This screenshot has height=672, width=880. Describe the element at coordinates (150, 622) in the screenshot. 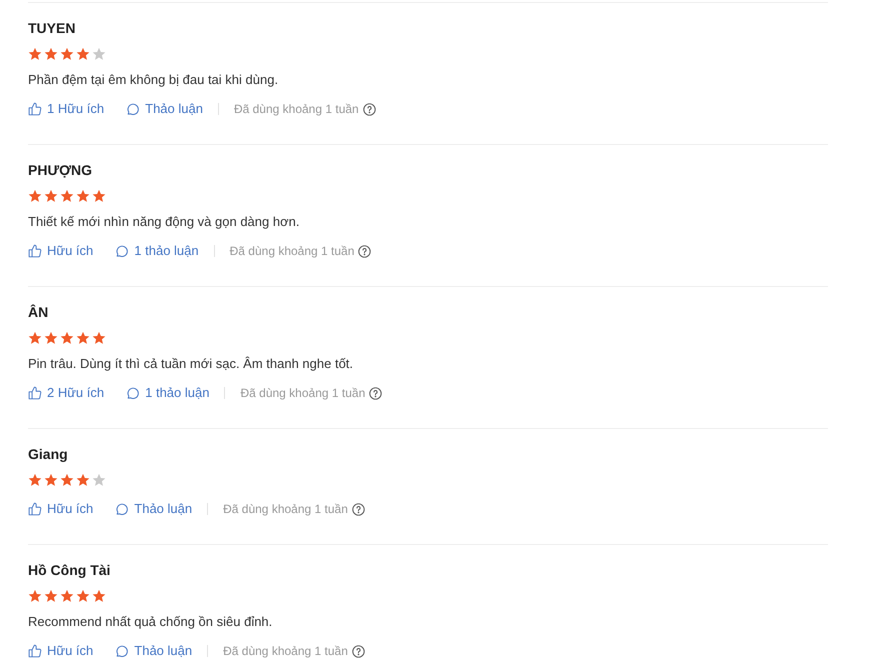

I see `review-text: Recommend nhất quả chống ồn siêu đỉnh.` at that location.